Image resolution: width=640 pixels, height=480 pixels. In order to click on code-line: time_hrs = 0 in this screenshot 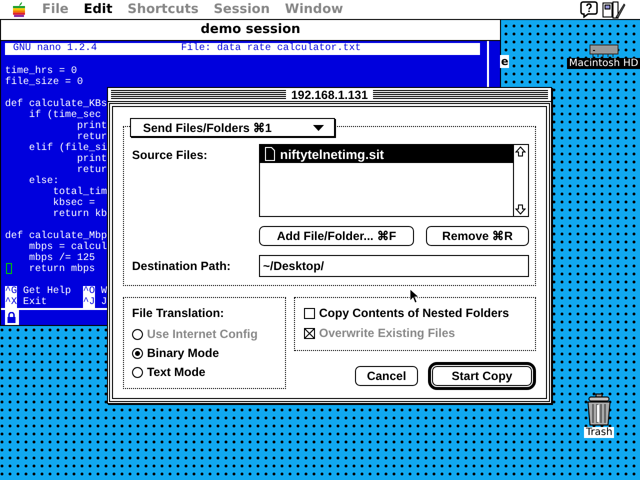, I will do `click(41, 71)`.